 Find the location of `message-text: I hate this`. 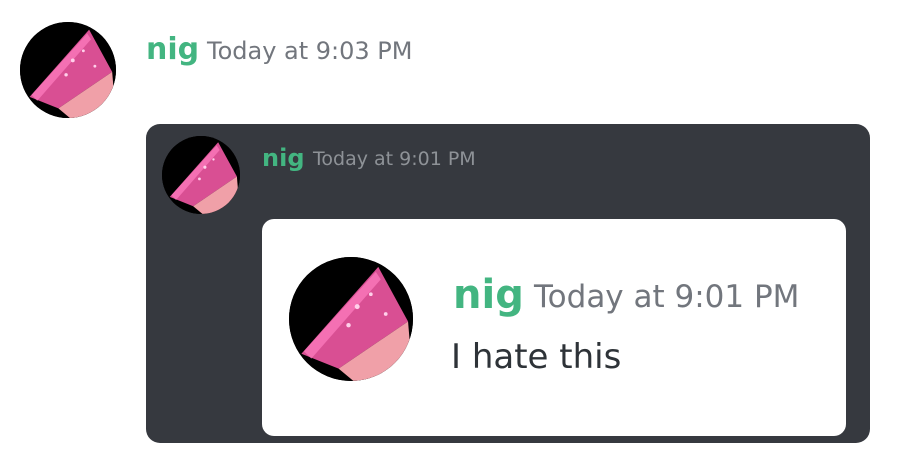

message-text: I hate this is located at coordinates (536, 357).